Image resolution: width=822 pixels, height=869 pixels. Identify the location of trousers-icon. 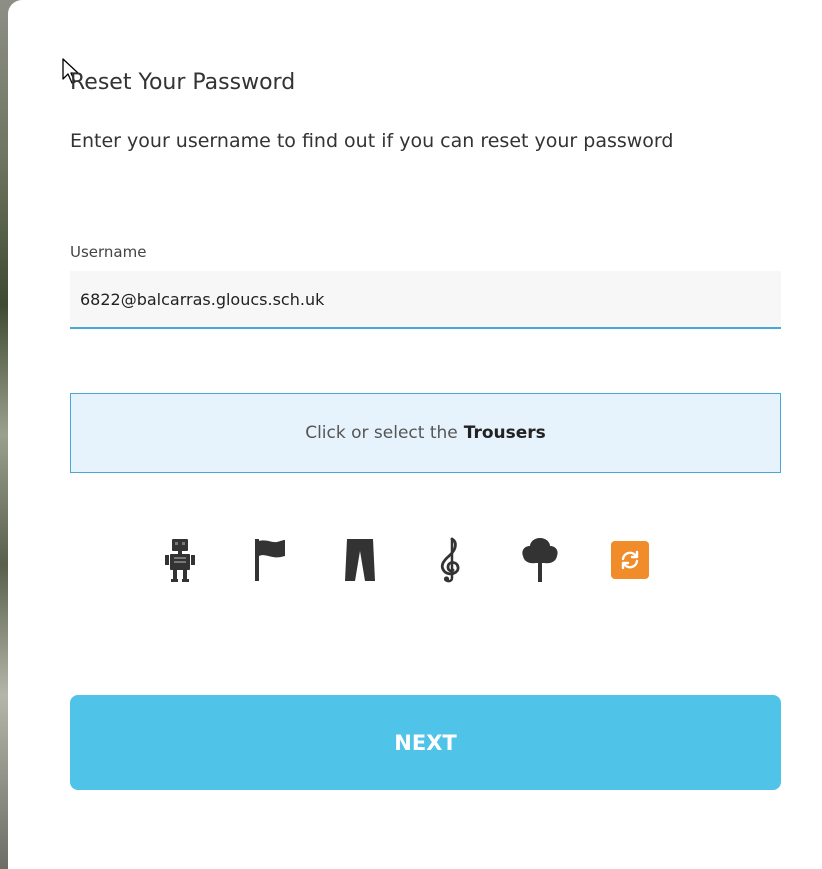
(360, 560).